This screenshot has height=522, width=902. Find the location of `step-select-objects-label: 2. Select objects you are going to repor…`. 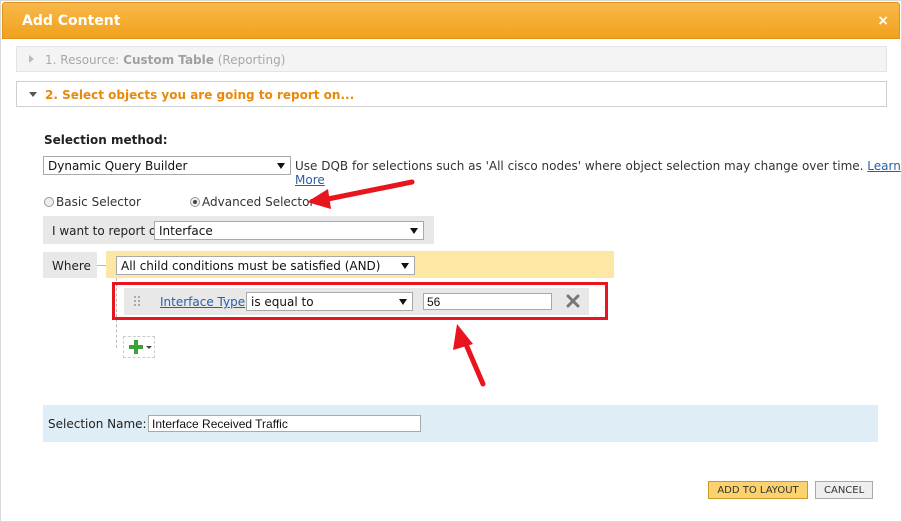

step-select-objects-label: 2. Select objects you are going to repor… is located at coordinates (200, 95).